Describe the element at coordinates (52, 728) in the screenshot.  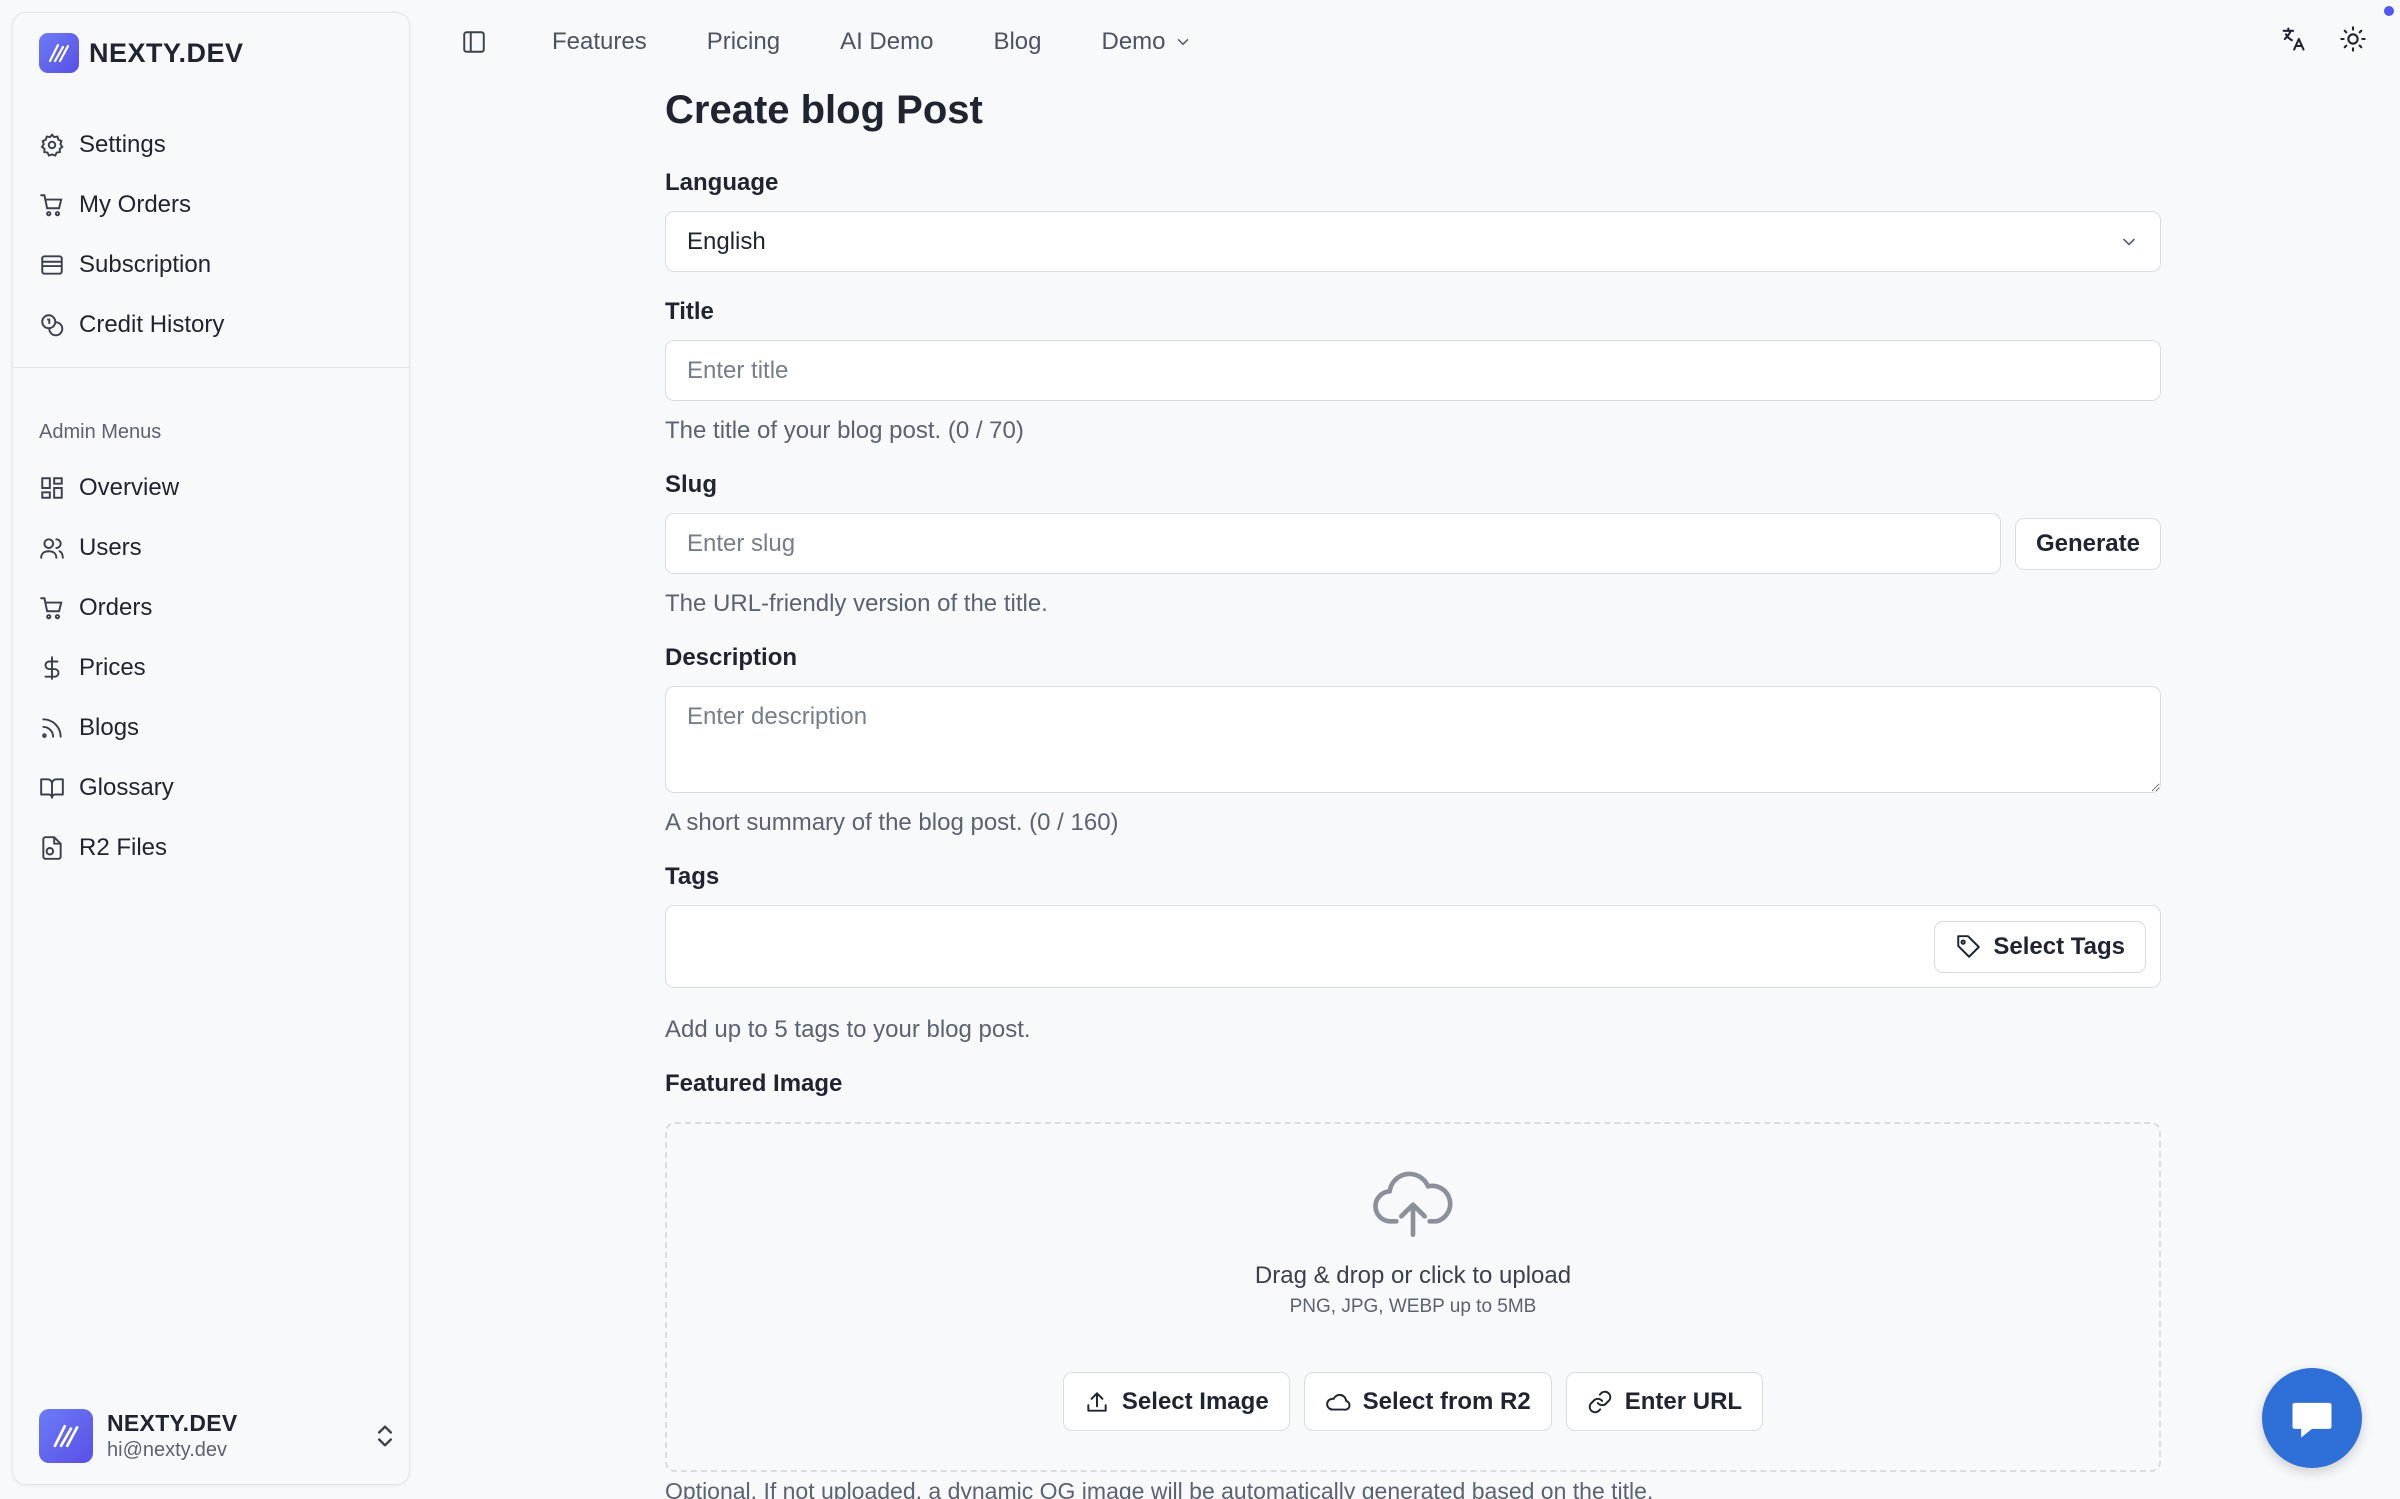
I see `rss-icon` at that location.